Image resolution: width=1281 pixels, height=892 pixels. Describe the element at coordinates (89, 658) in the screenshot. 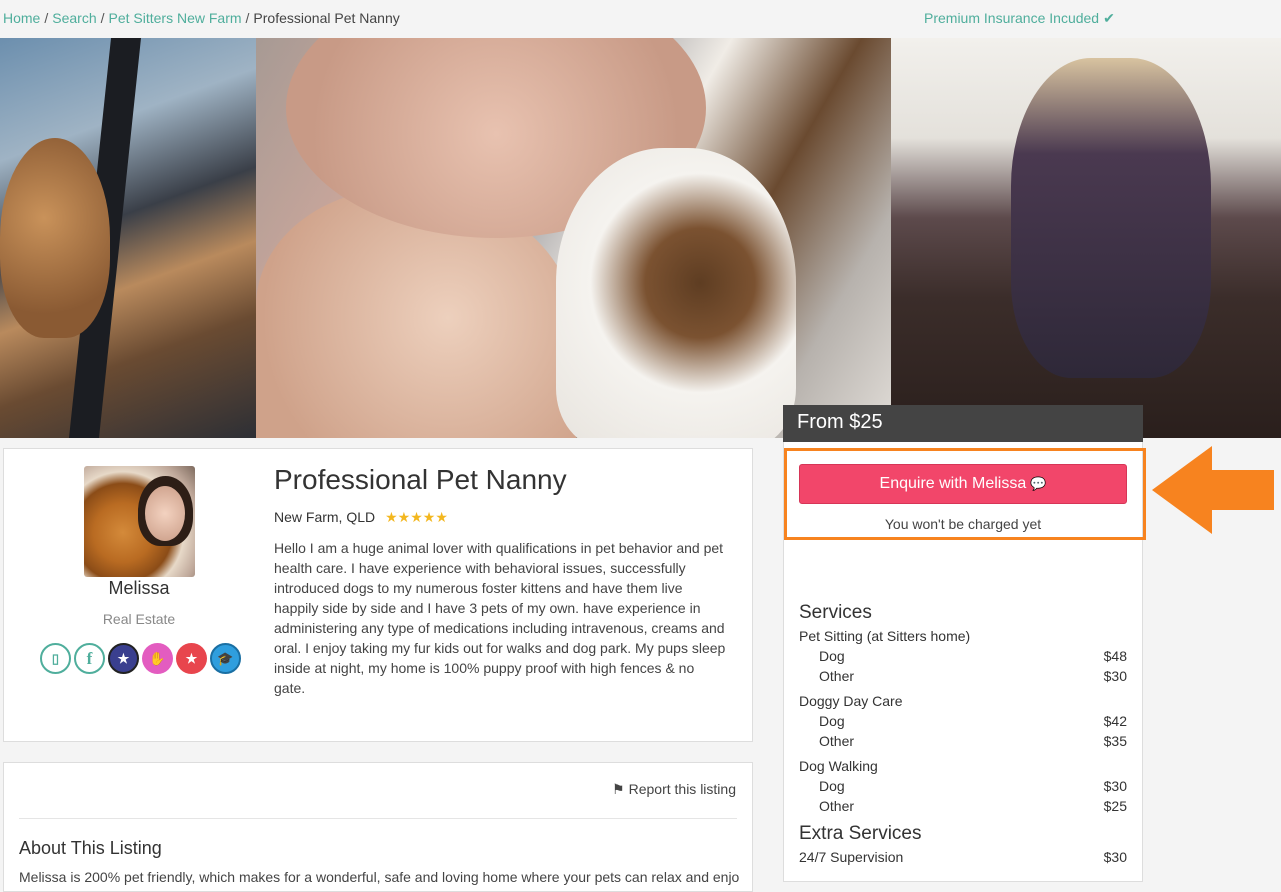

I see `facebook-icon: f` at that location.